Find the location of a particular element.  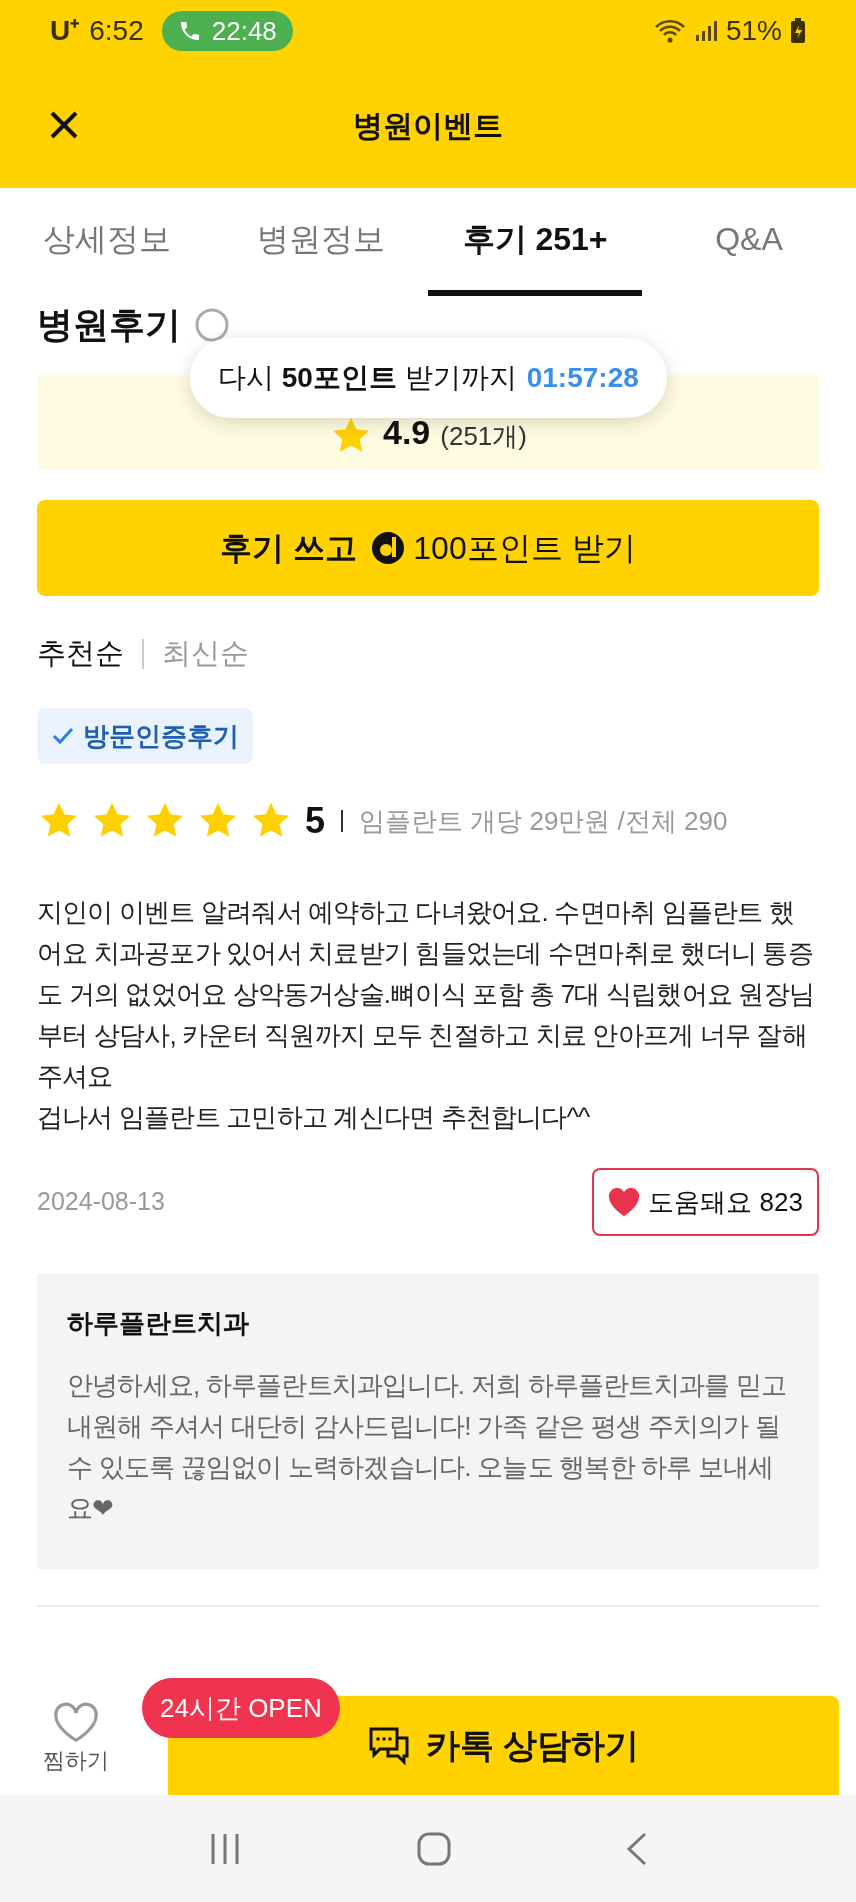

price-info: 임플란트 개당 29만원 /전체 290 is located at coordinates (543, 821).